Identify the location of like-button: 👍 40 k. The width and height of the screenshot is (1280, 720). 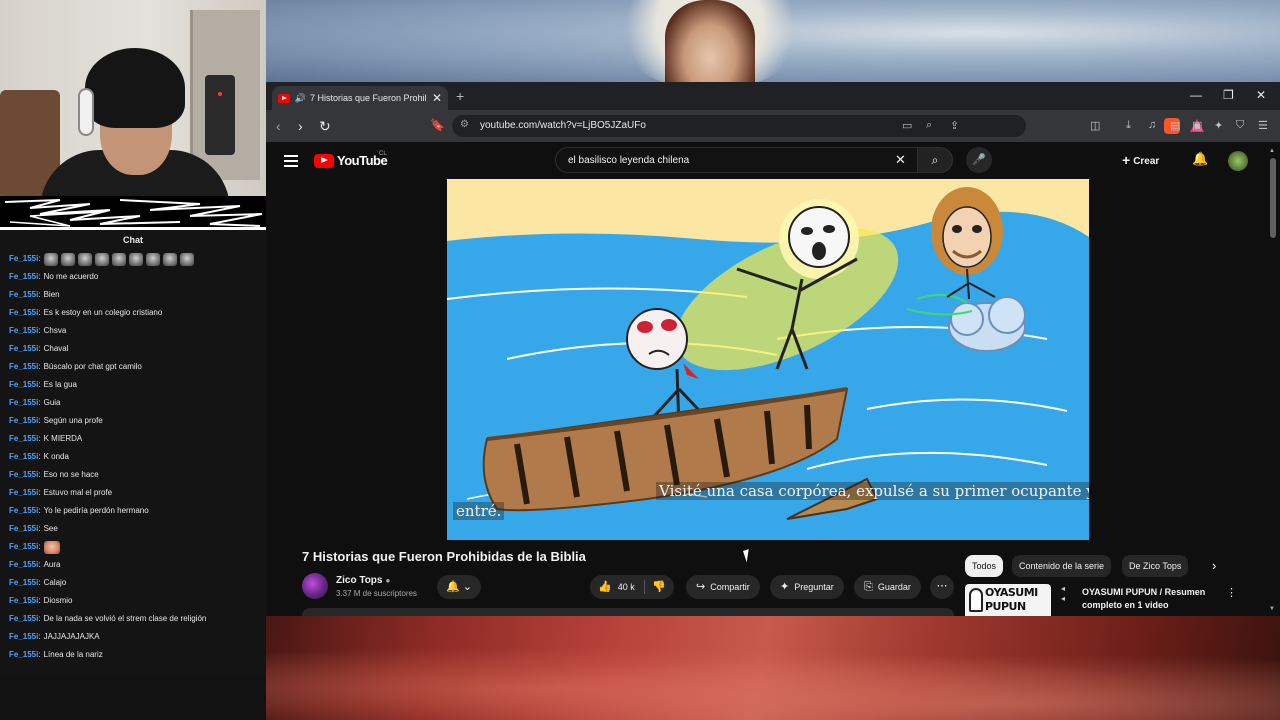
(616, 587).